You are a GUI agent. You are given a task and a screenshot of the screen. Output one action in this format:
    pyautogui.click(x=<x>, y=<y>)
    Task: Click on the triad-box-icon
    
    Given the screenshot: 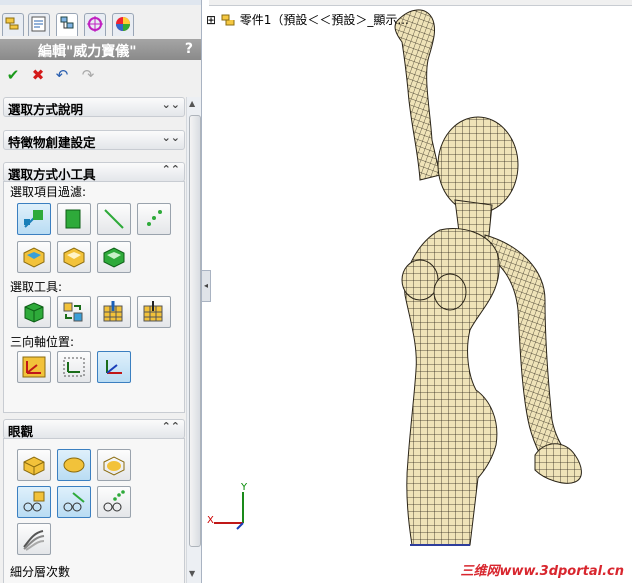 What is the action you would take?
    pyautogui.click(x=74, y=367)
    